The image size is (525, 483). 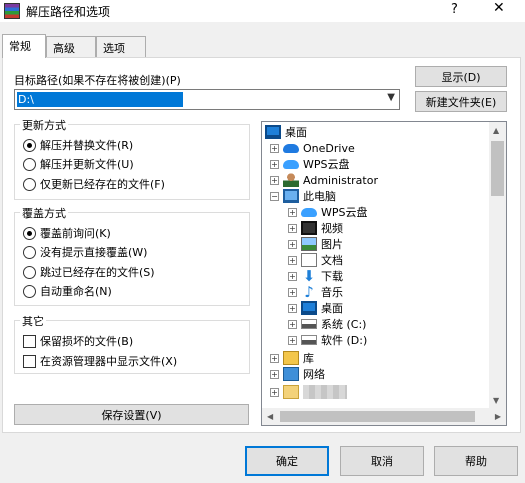 What do you see at coordinates (391, 97) in the screenshot?
I see `chevron-down-icon: ▼` at bounding box center [391, 97].